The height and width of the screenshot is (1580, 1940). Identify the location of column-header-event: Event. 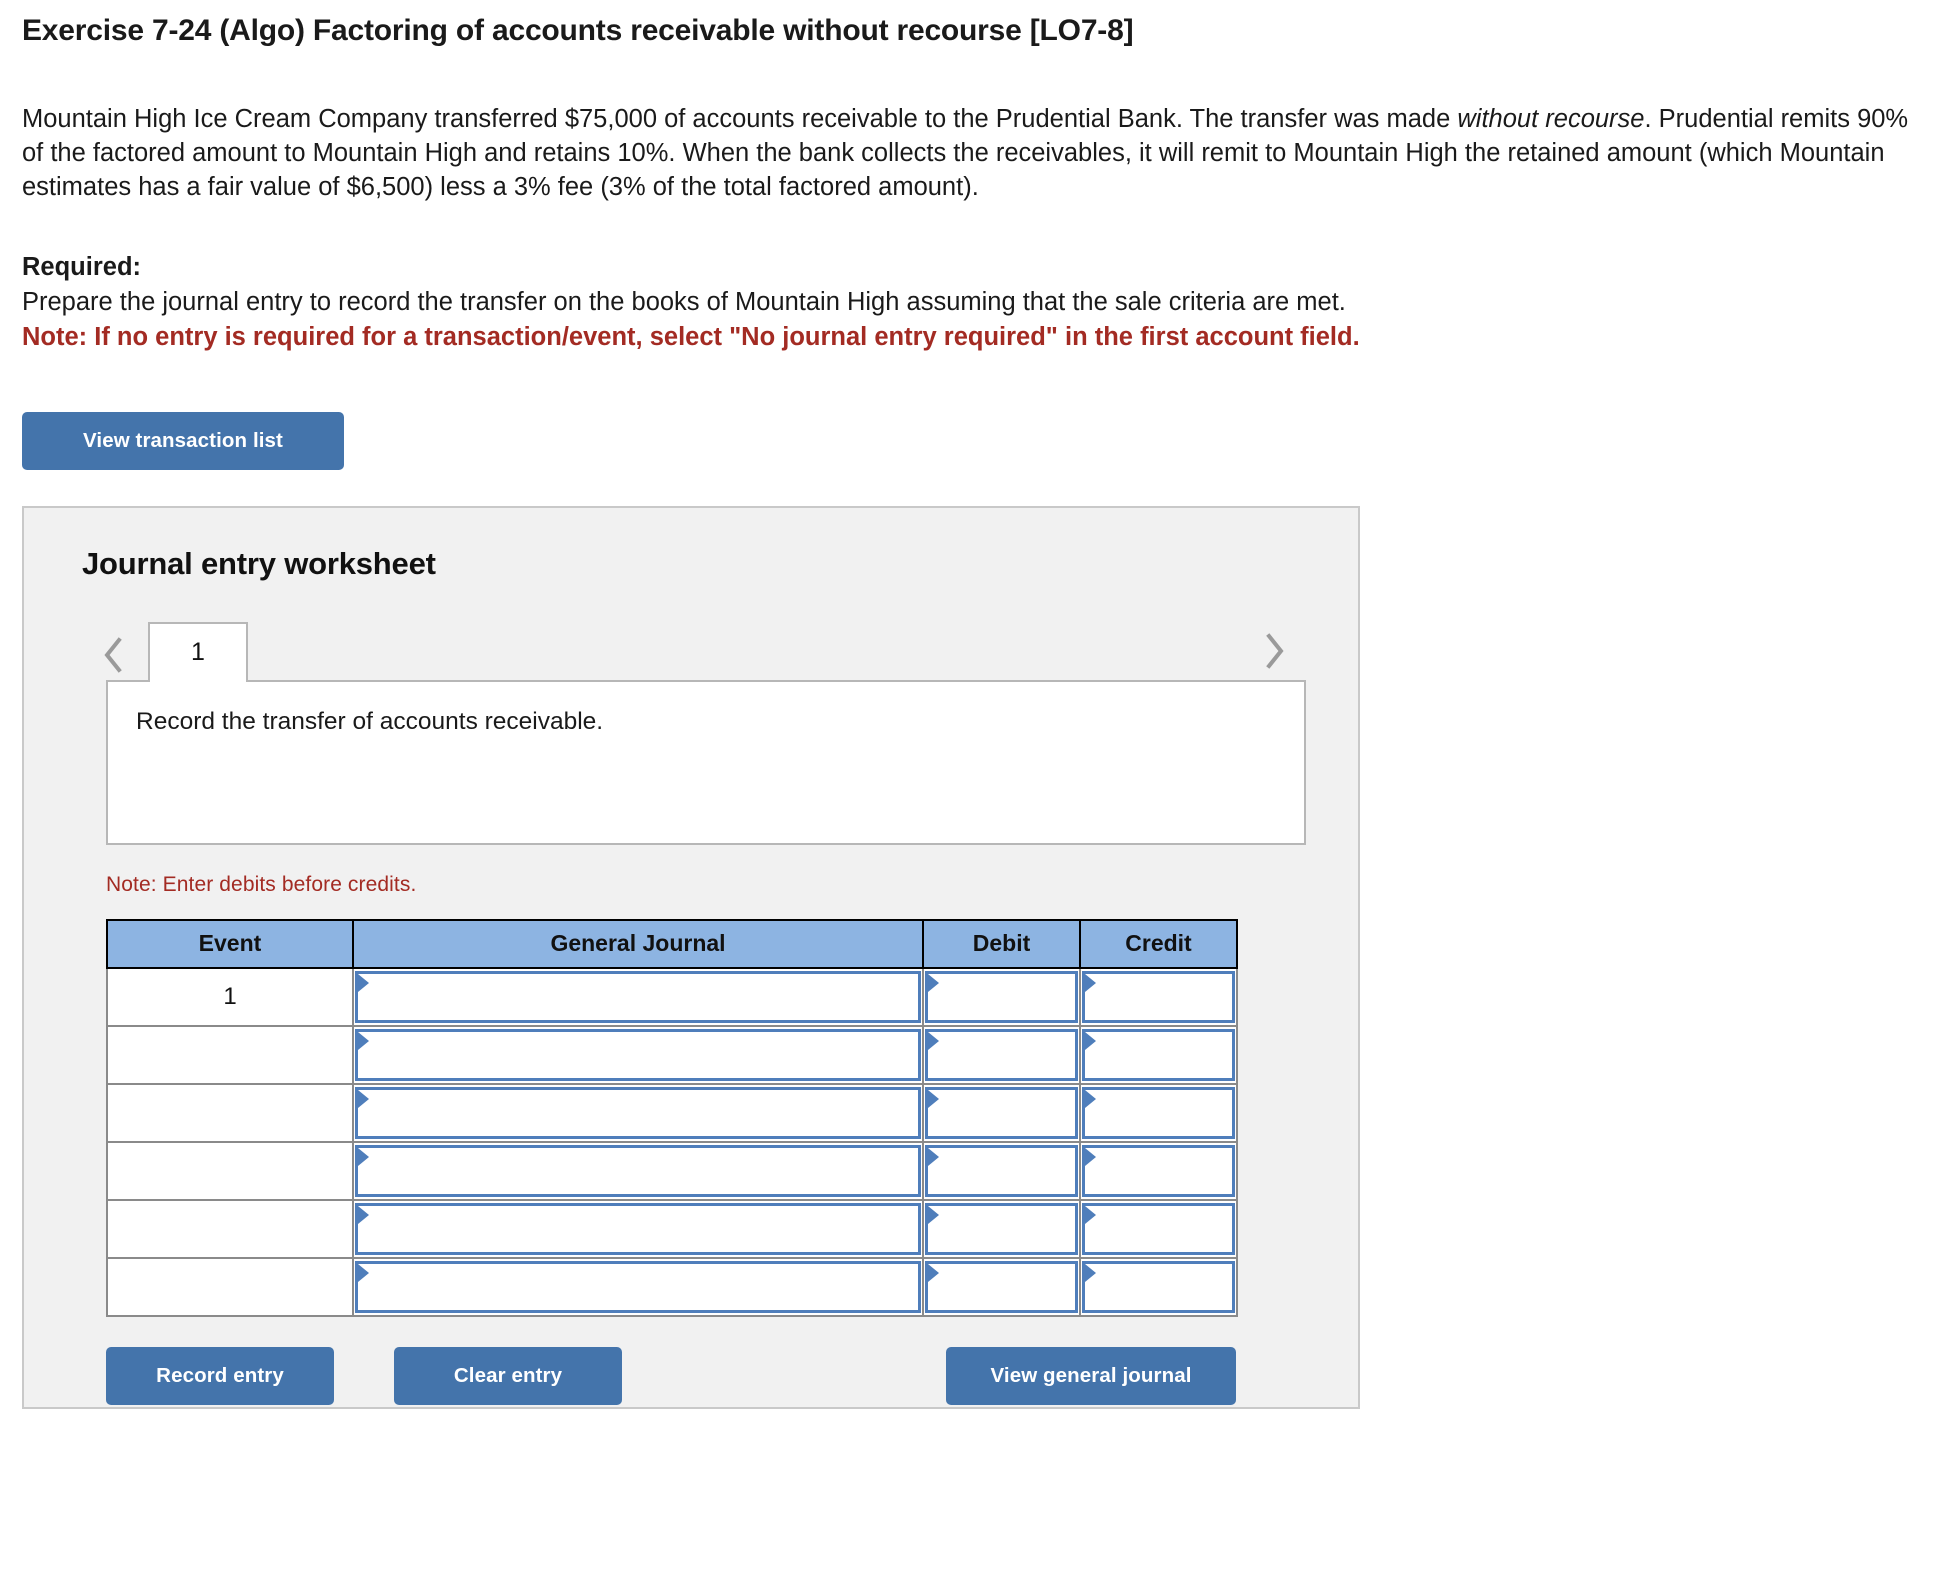
(230, 943).